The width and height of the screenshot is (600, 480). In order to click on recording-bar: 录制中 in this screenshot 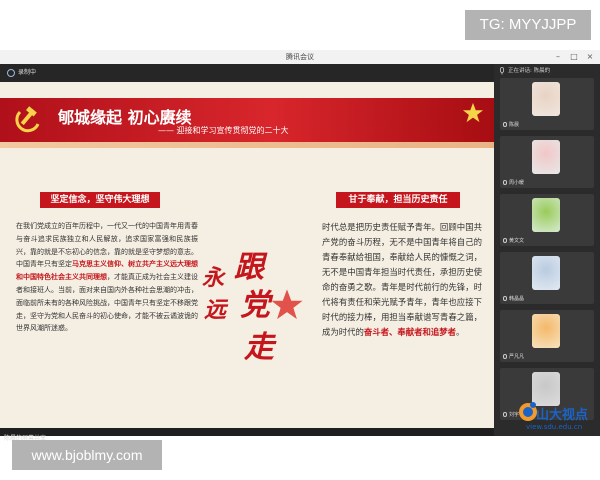, I will do `click(247, 73)`.